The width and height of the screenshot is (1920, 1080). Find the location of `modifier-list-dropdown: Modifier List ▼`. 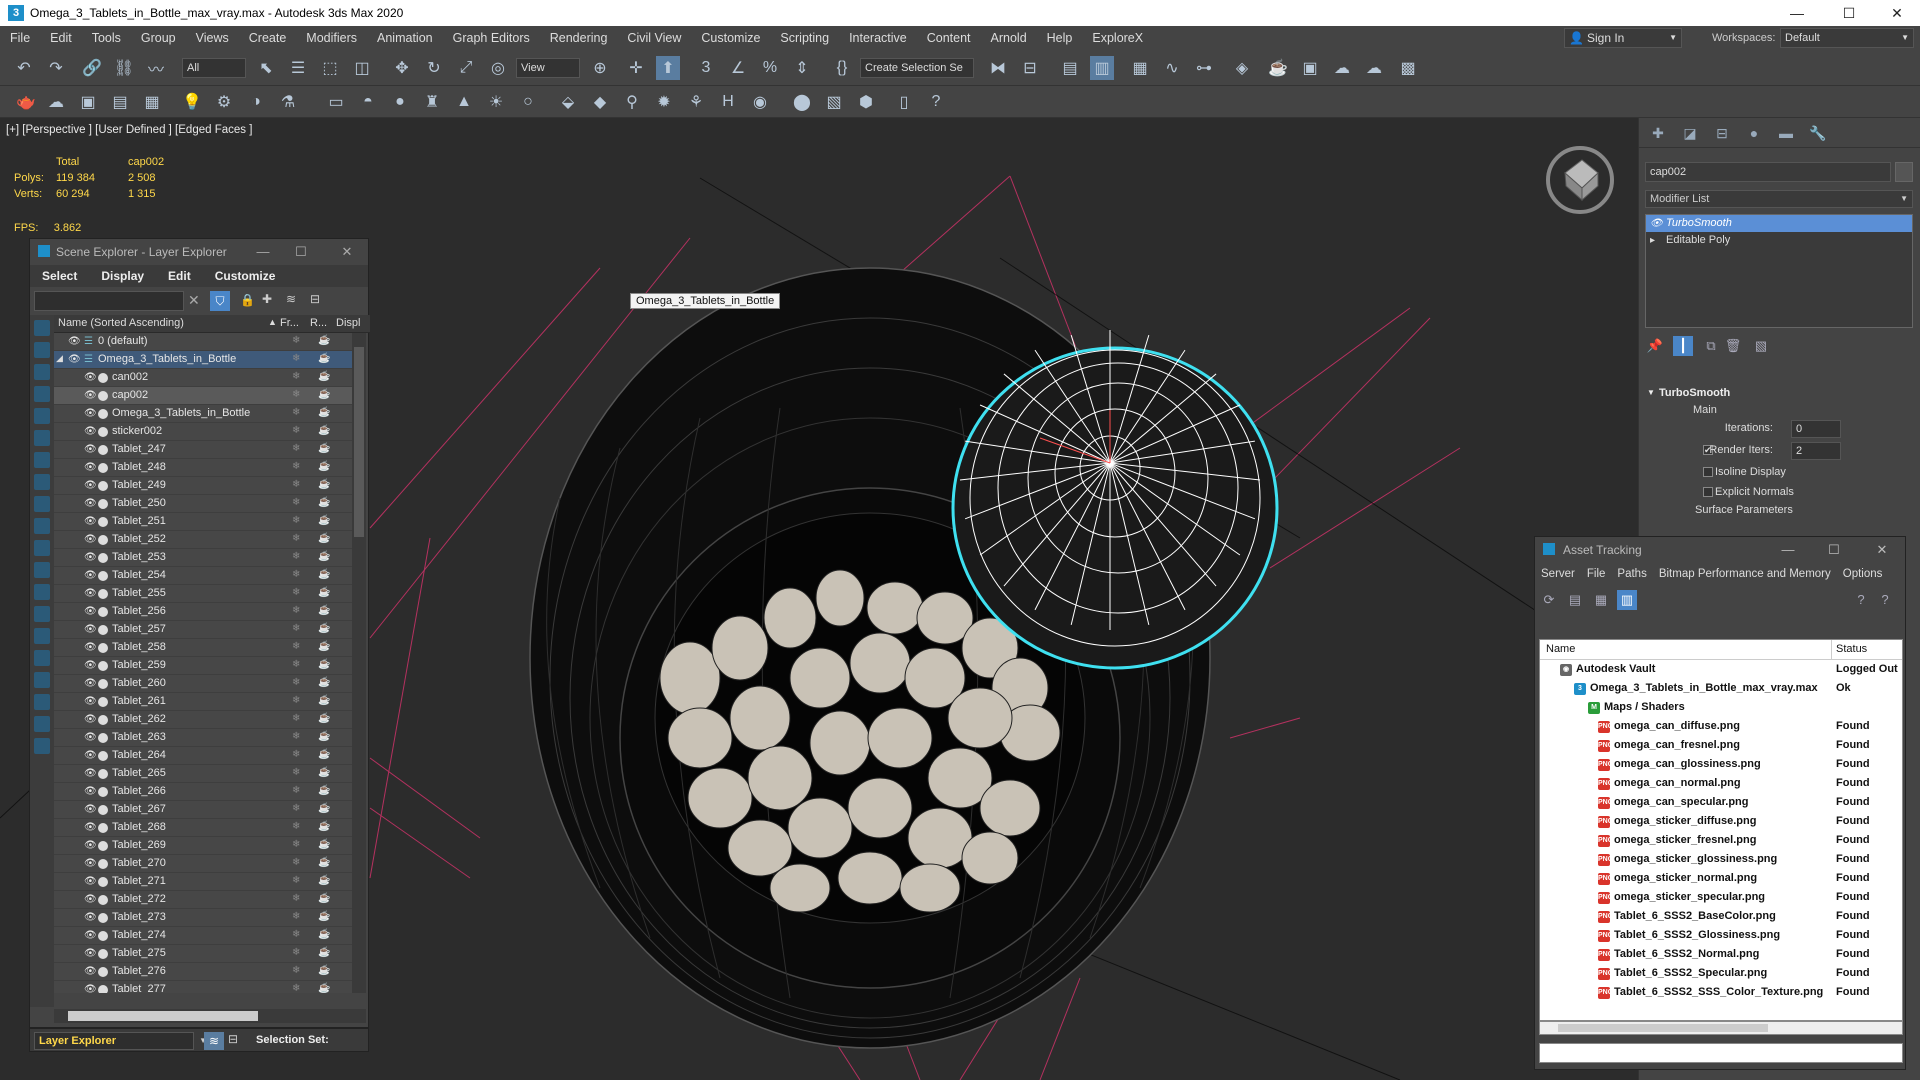

modifier-list-dropdown: Modifier List ▼ is located at coordinates (1779, 199).